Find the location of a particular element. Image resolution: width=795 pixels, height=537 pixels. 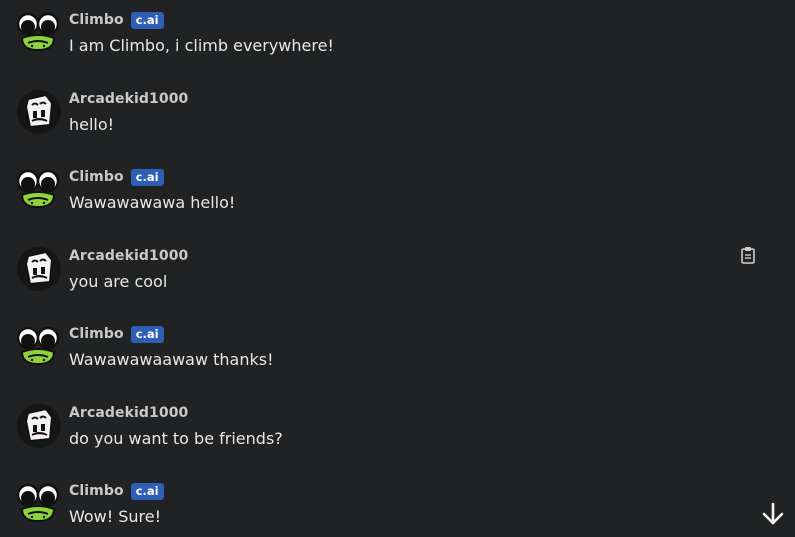

message-row: Arcadekid1000 do you want to be friends? is located at coordinates (397, 442).